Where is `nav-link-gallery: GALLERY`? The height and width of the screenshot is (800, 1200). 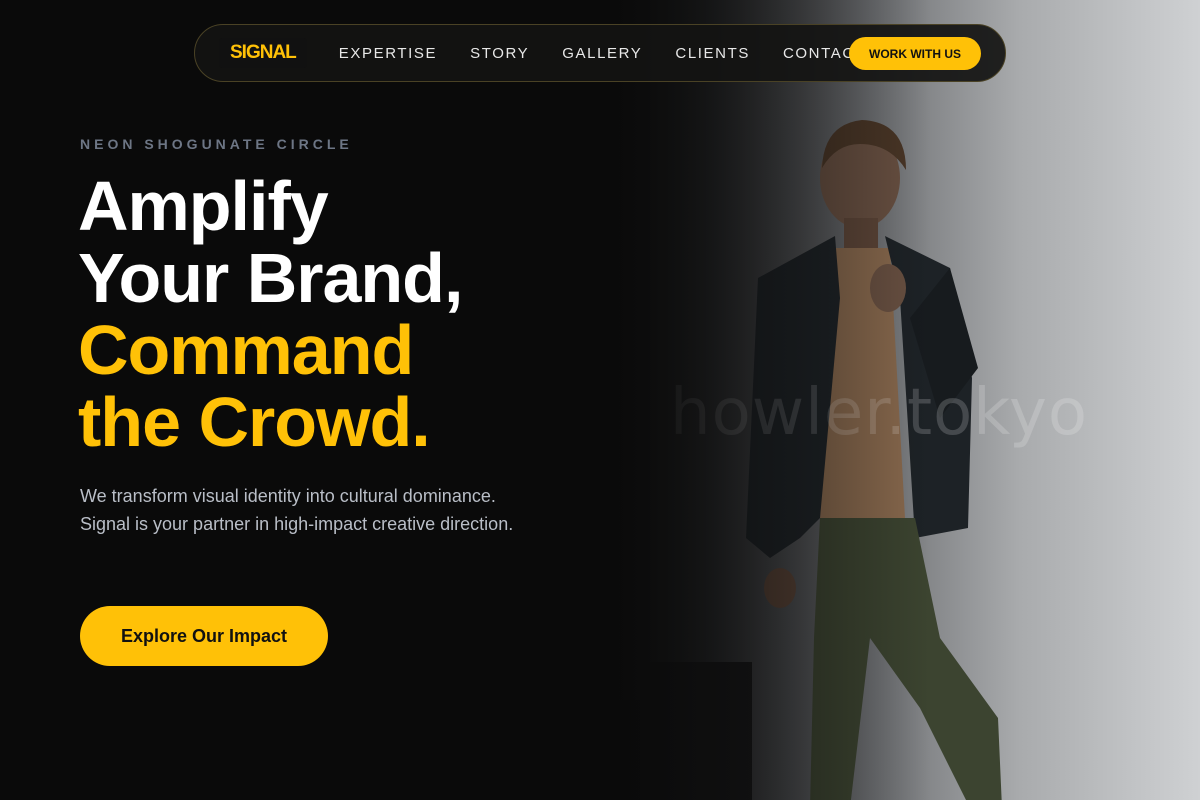
nav-link-gallery: GALLERY is located at coordinates (602, 53).